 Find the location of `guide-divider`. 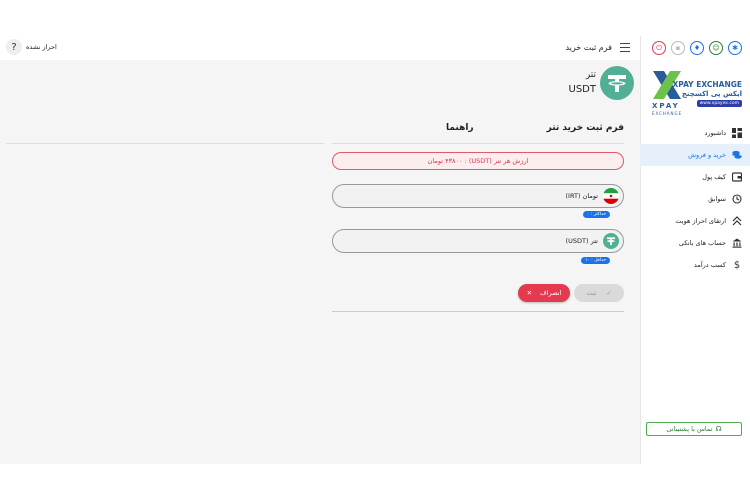

guide-divider is located at coordinates (165, 143).